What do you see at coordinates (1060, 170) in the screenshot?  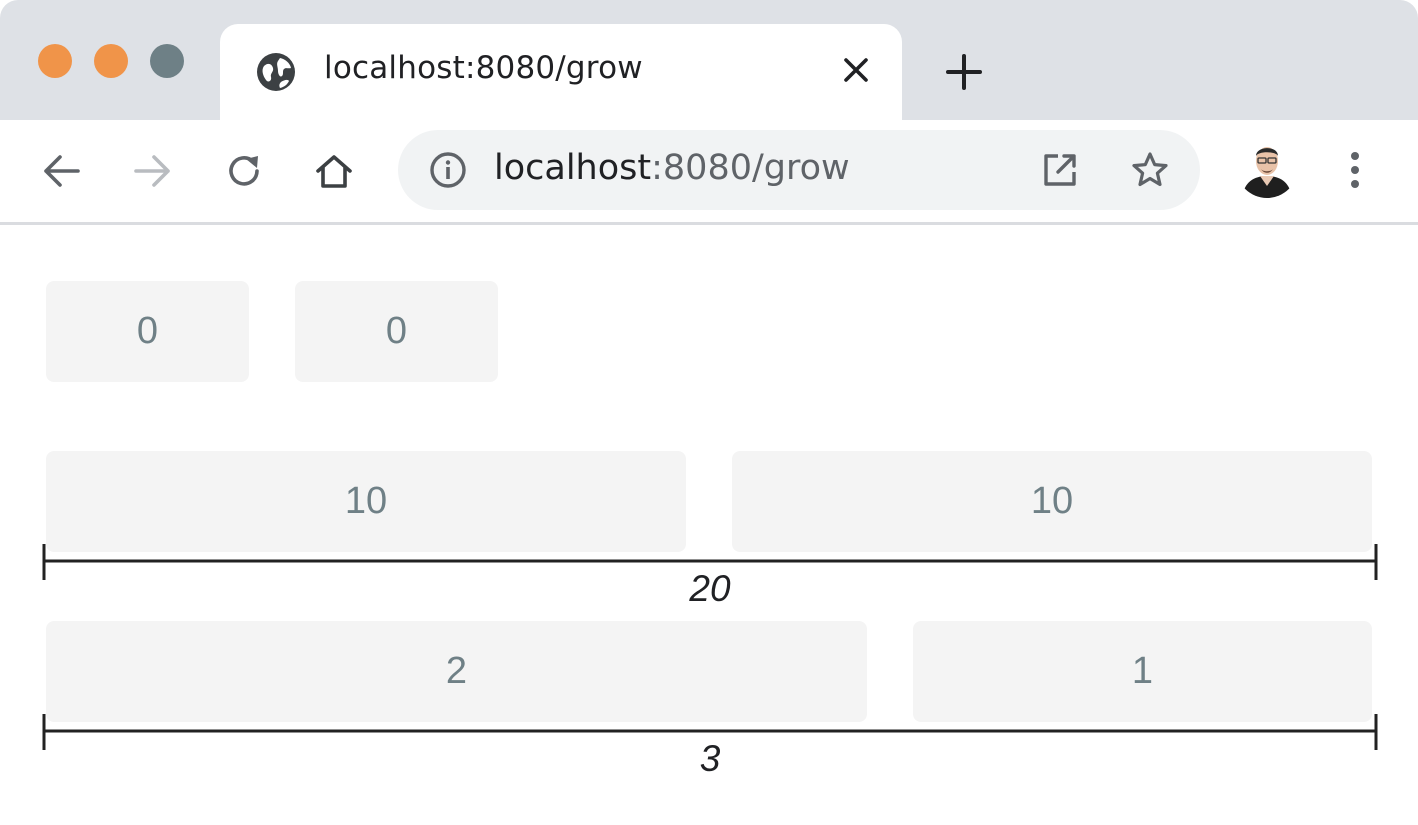 I see `external-link-icon` at bounding box center [1060, 170].